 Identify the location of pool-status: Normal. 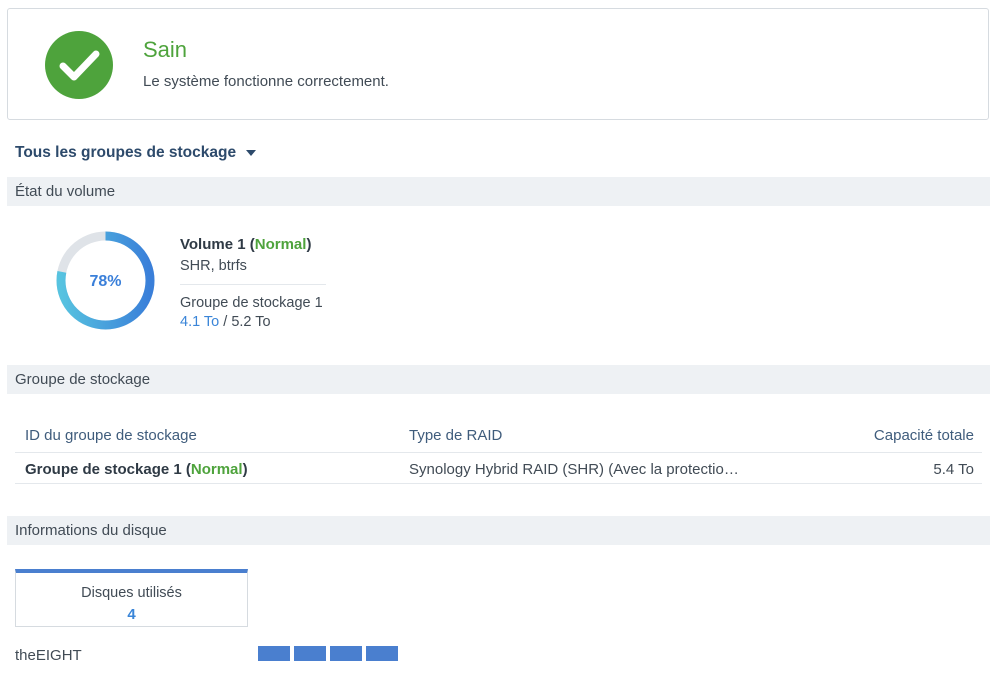
(216, 469).